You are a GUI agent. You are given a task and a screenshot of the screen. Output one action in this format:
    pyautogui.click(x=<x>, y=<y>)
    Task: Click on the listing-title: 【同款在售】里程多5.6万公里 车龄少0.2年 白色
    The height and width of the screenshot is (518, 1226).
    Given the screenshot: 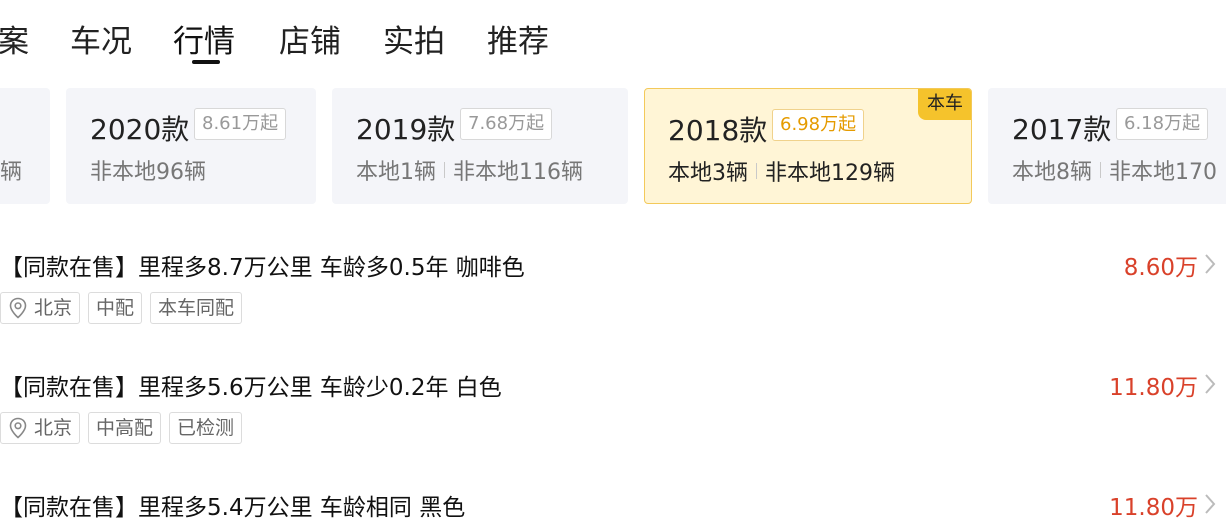 What is the action you would take?
    pyautogui.click(x=251, y=388)
    